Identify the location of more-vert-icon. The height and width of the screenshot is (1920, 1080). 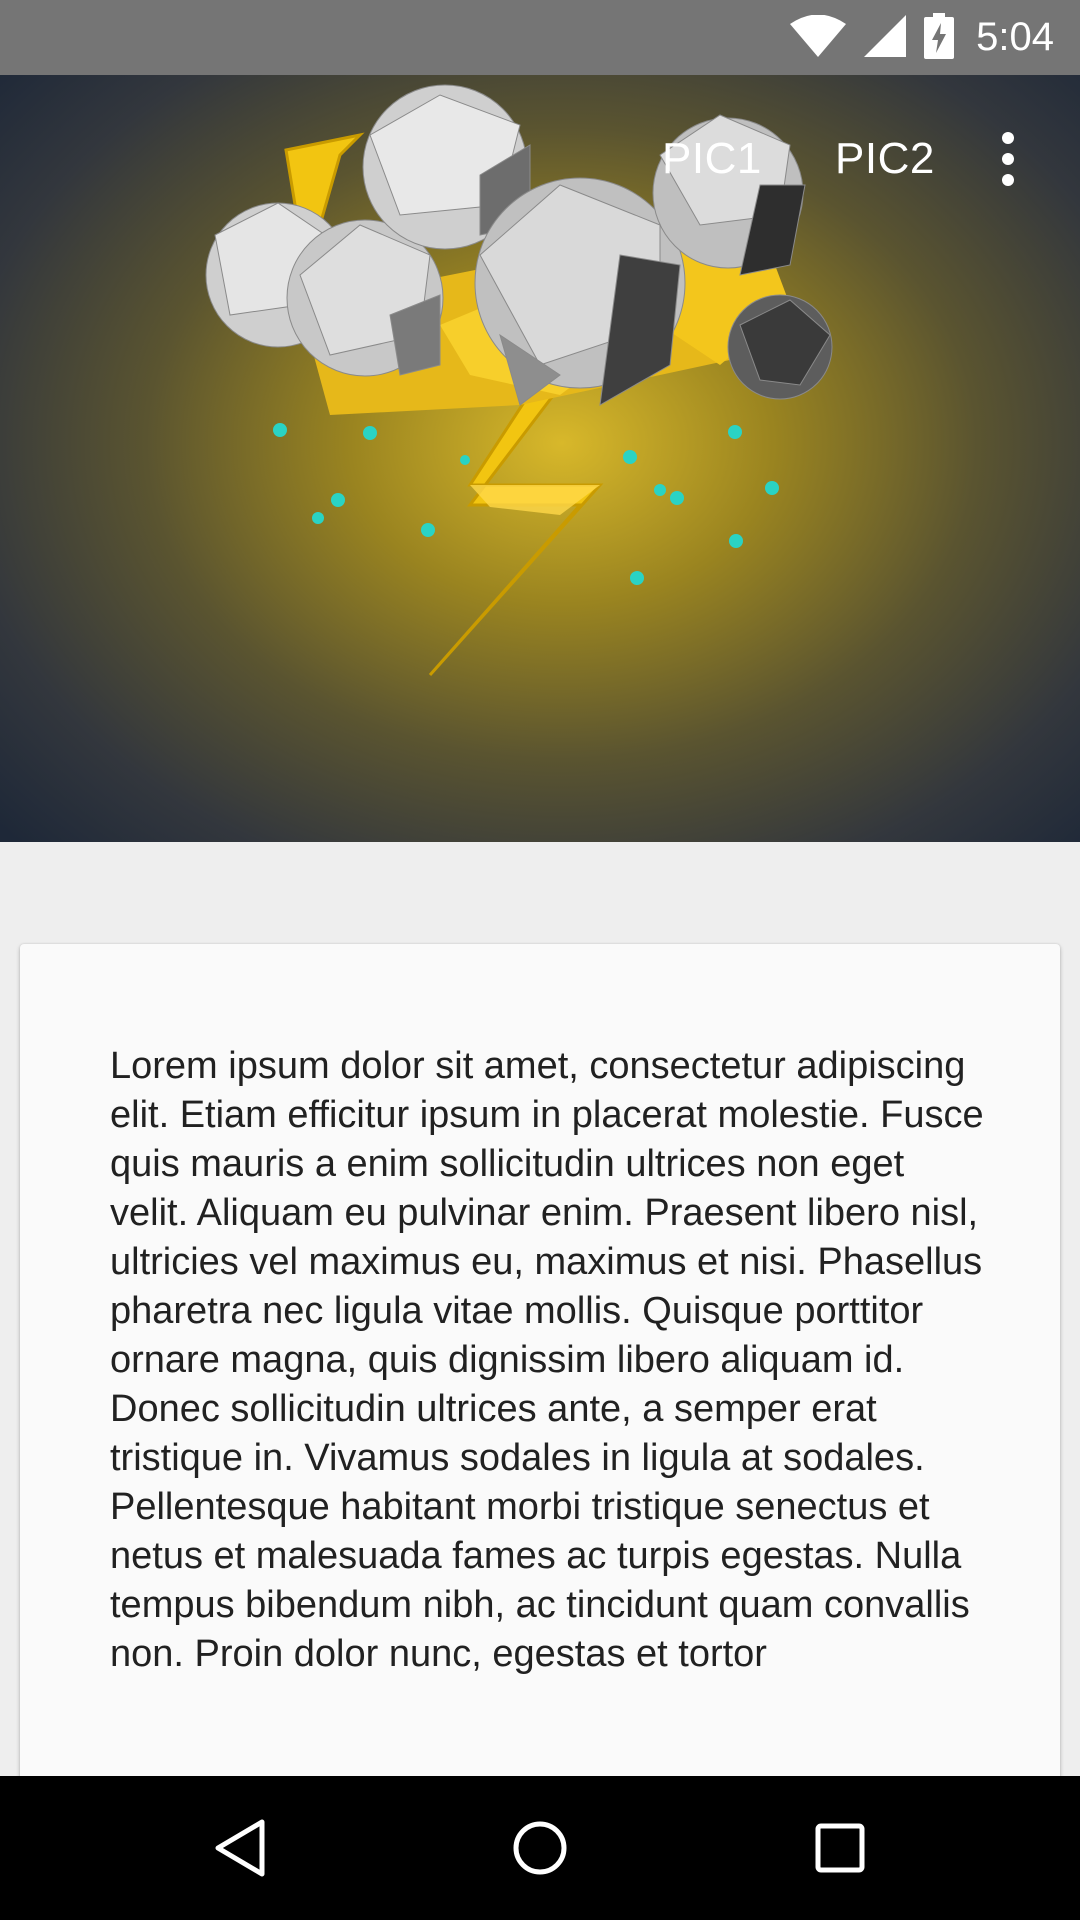
(1008, 159).